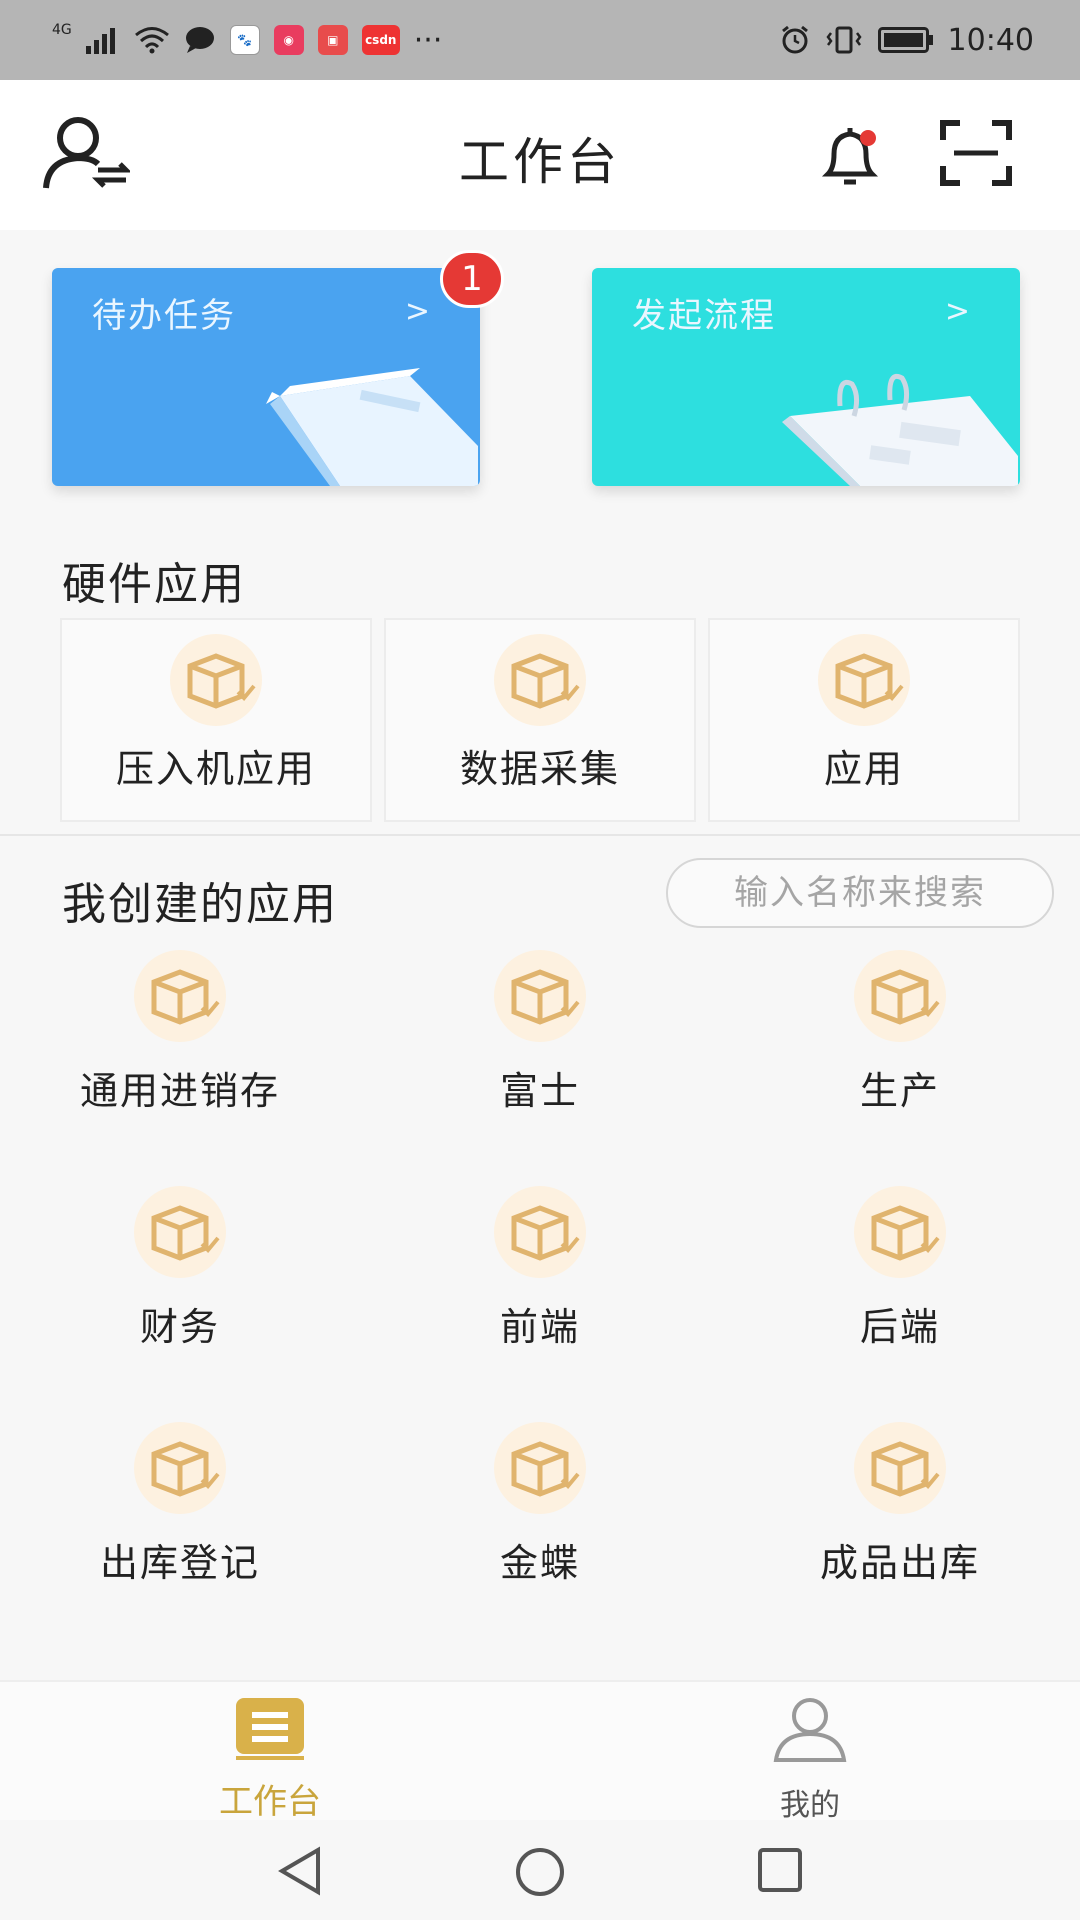 The width and height of the screenshot is (1080, 1920). What do you see at coordinates (899, 1327) in the screenshot?
I see `app-item-label: 后端` at bounding box center [899, 1327].